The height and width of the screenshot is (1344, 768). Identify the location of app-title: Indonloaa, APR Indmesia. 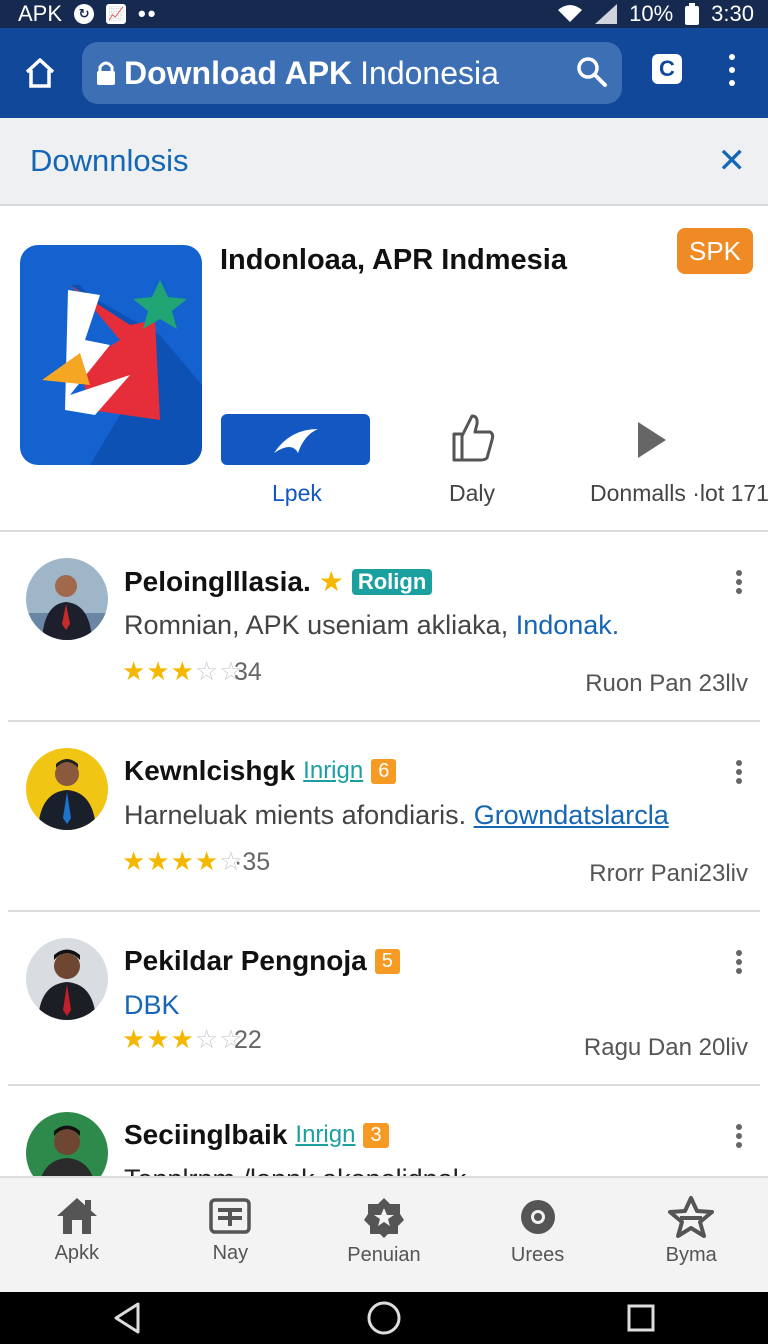
(393, 260).